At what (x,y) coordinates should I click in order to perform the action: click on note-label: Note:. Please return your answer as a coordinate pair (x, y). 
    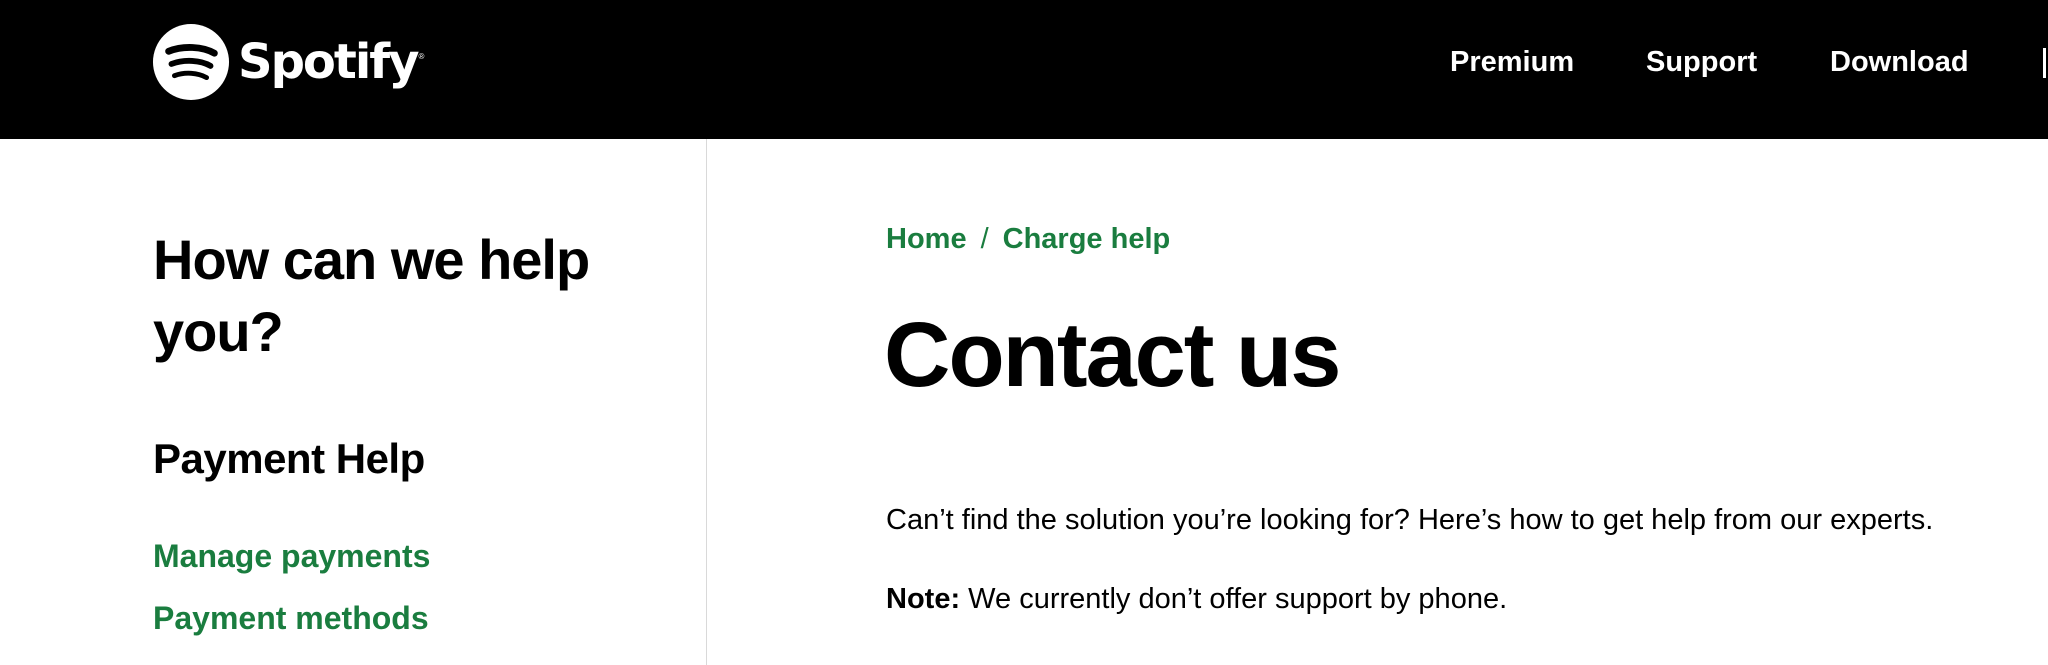
    Looking at the image, I should click on (923, 599).